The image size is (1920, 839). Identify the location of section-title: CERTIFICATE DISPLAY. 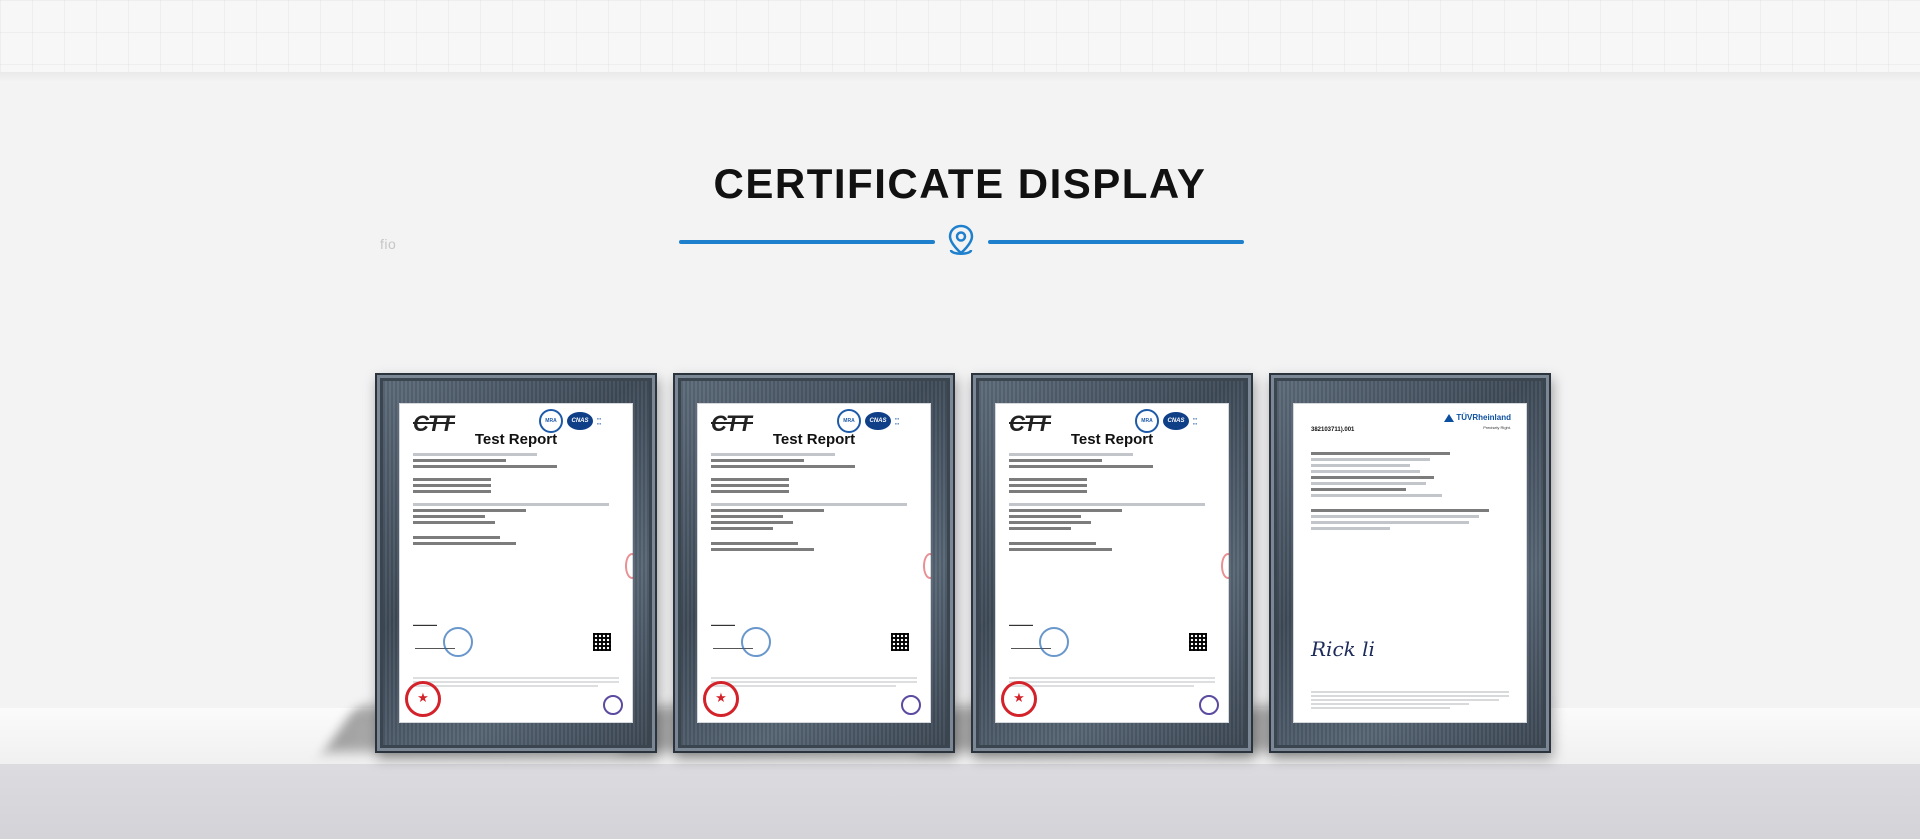
(960, 183).